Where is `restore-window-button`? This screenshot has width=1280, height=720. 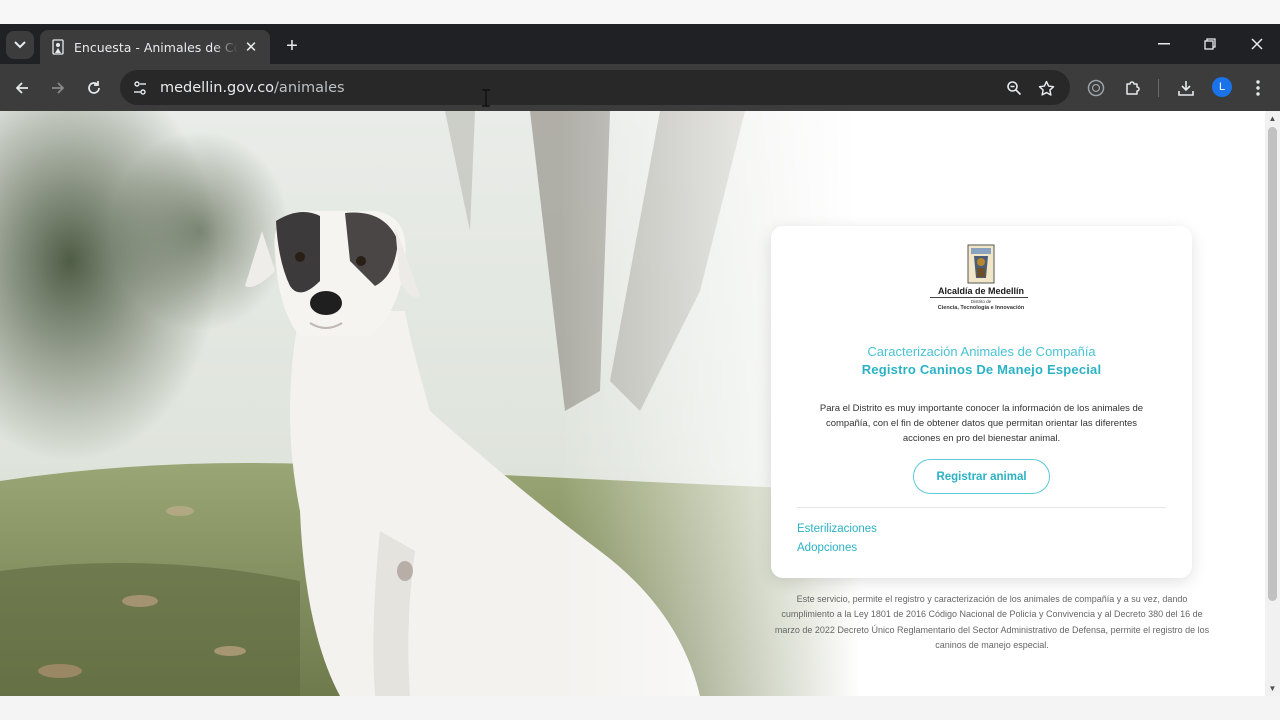
restore-window-button is located at coordinates (1210, 44).